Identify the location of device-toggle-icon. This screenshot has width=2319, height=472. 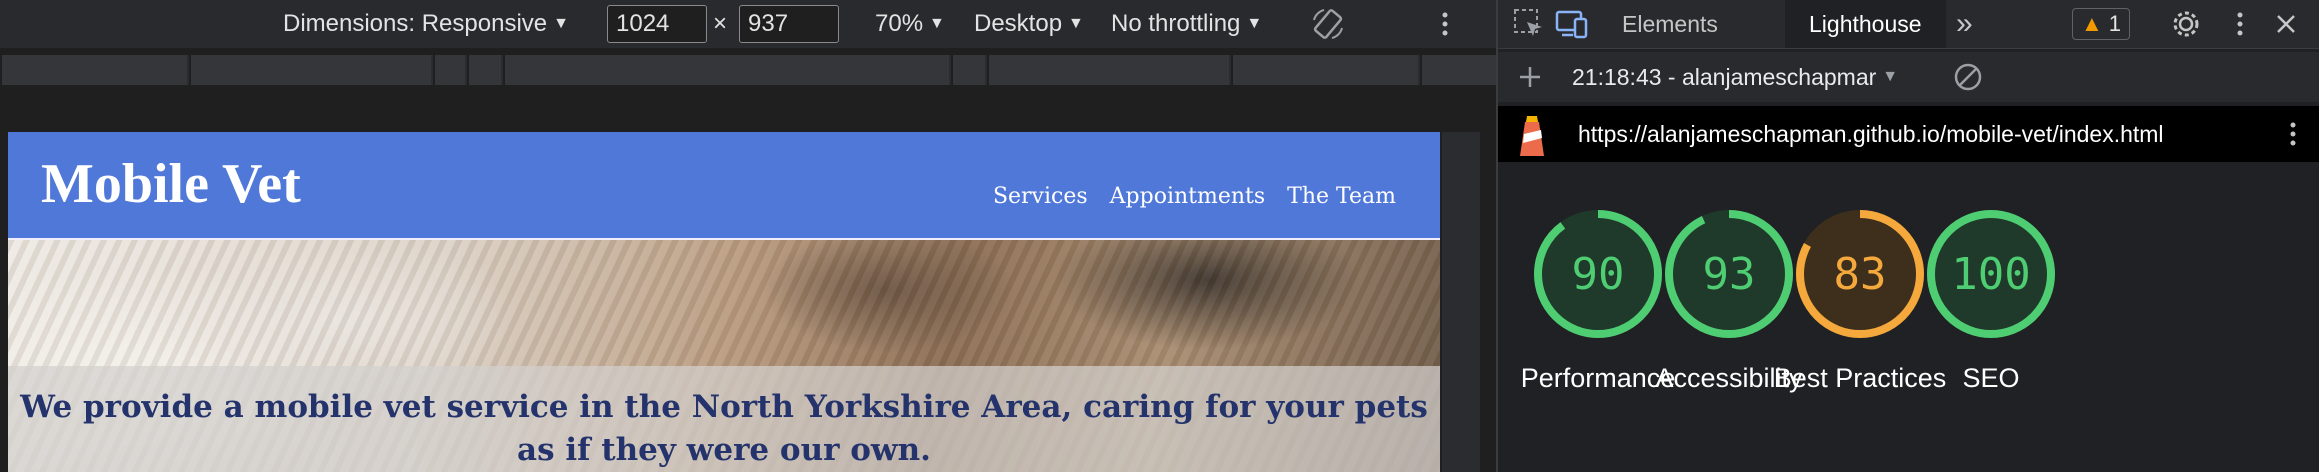
(1572, 24).